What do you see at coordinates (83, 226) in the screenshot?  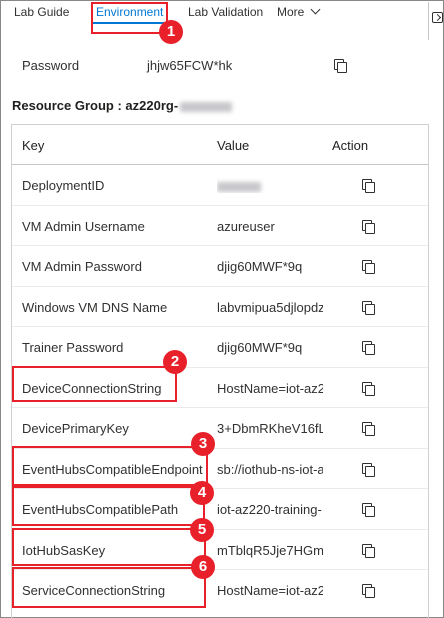 I see `row-key: VM Admin Username` at bounding box center [83, 226].